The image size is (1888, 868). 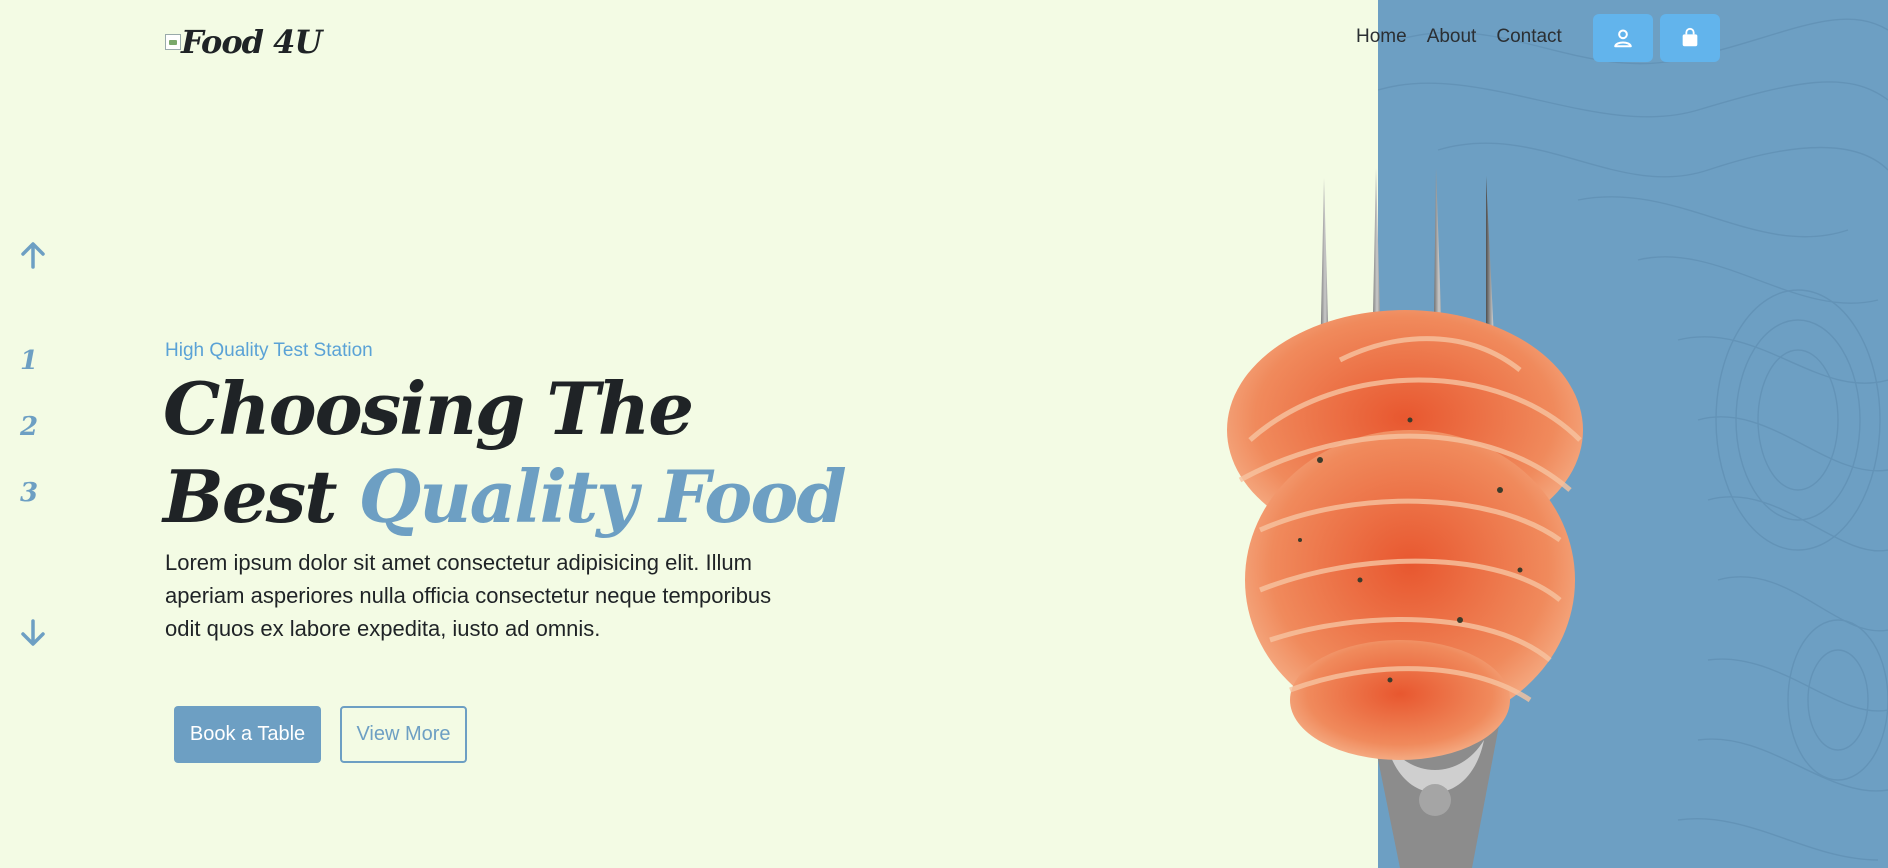 What do you see at coordinates (29, 427) in the screenshot?
I see `slide-number-2: 2` at bounding box center [29, 427].